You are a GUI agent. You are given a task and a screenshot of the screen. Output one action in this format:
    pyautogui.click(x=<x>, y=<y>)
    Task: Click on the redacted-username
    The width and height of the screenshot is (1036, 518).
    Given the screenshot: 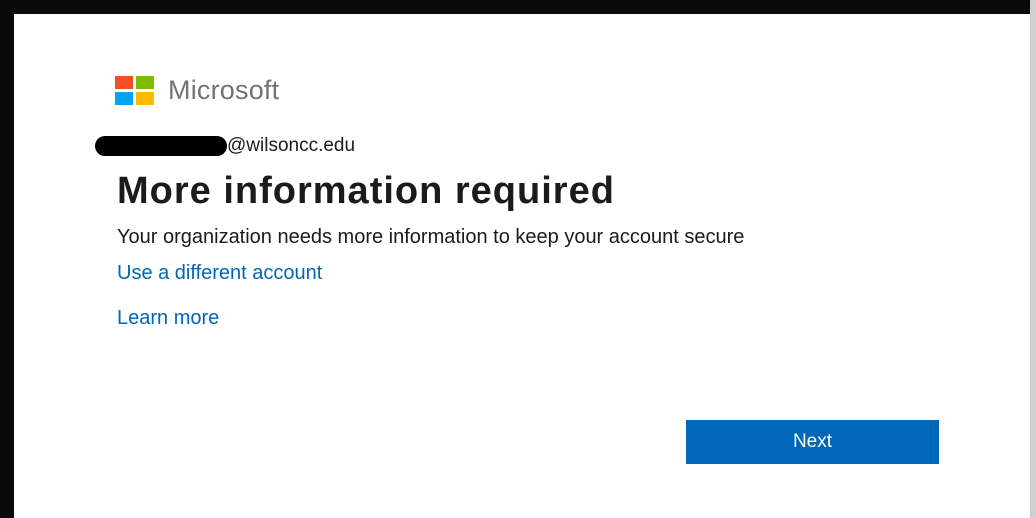 What is the action you would take?
    pyautogui.click(x=161, y=146)
    